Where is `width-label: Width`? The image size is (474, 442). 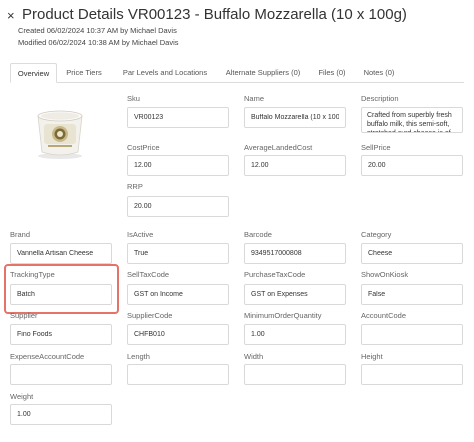
width-label: Width is located at coordinates (254, 356).